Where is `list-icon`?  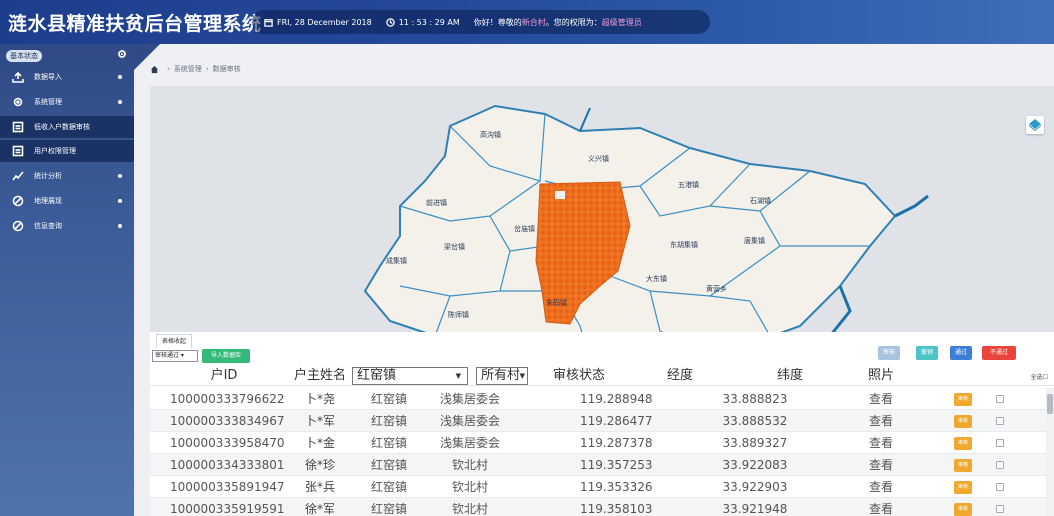 list-icon is located at coordinates (18, 151).